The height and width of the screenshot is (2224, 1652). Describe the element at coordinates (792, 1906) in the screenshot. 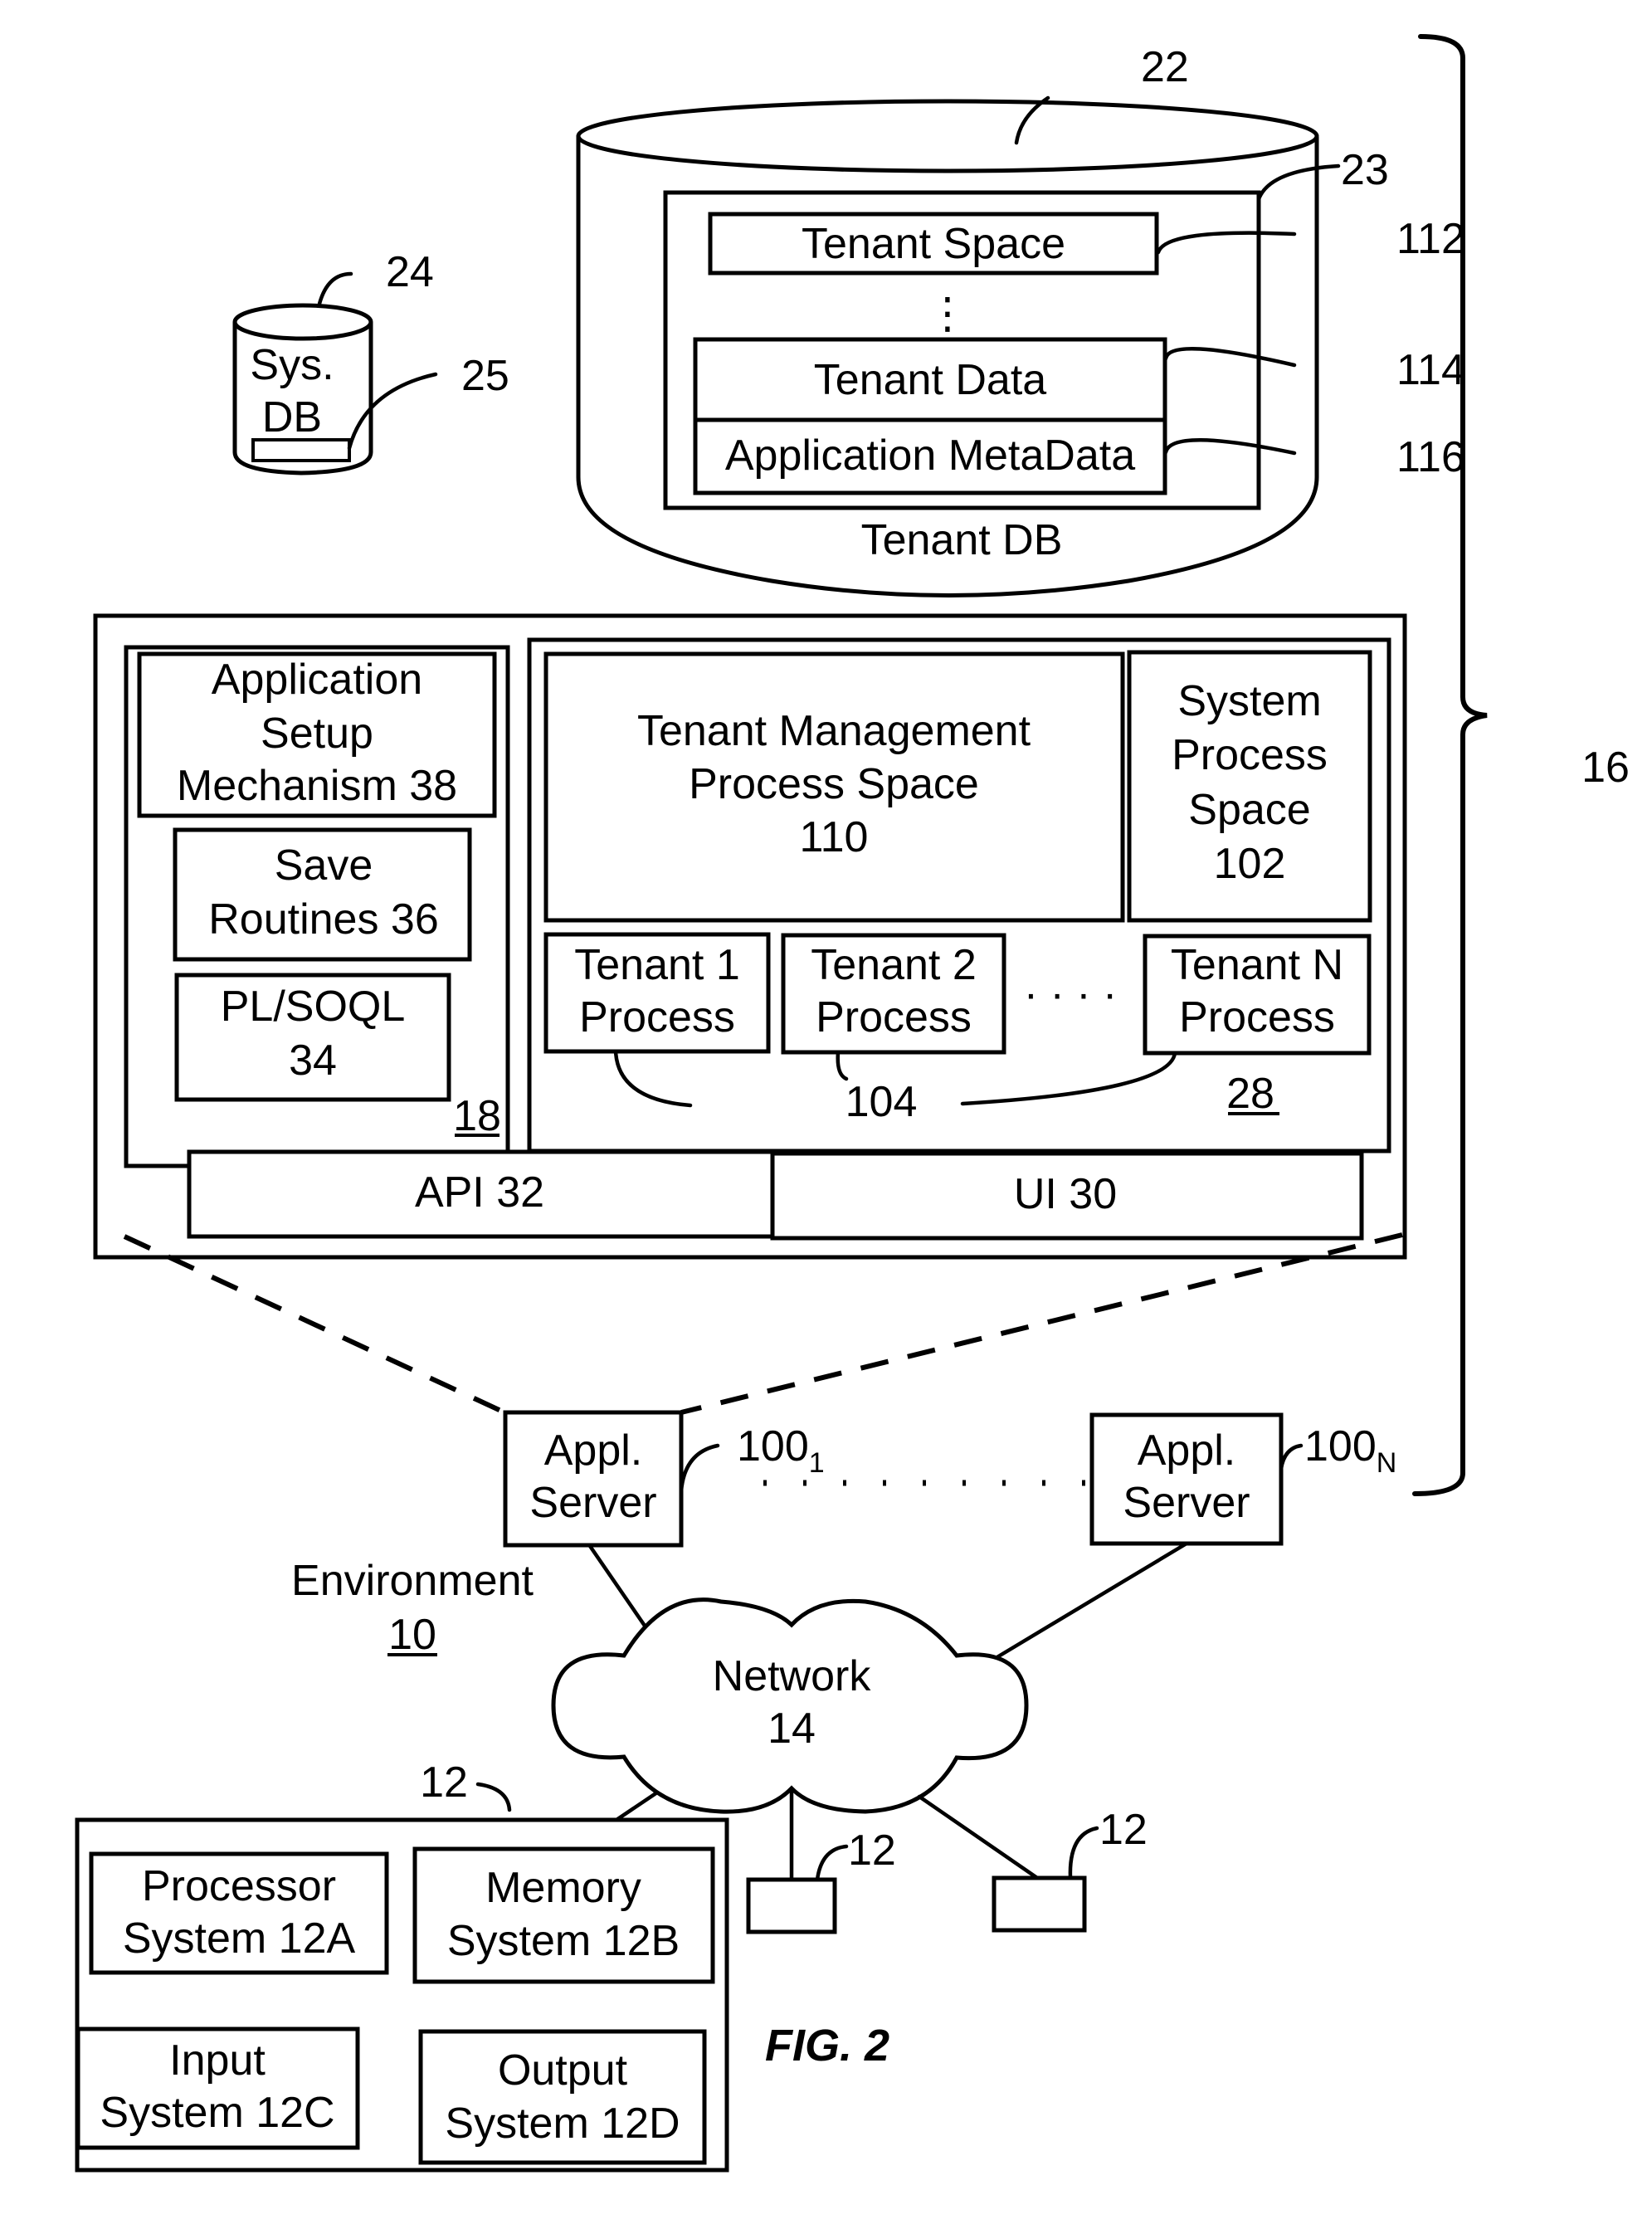

I see `user-device-1-box` at that location.